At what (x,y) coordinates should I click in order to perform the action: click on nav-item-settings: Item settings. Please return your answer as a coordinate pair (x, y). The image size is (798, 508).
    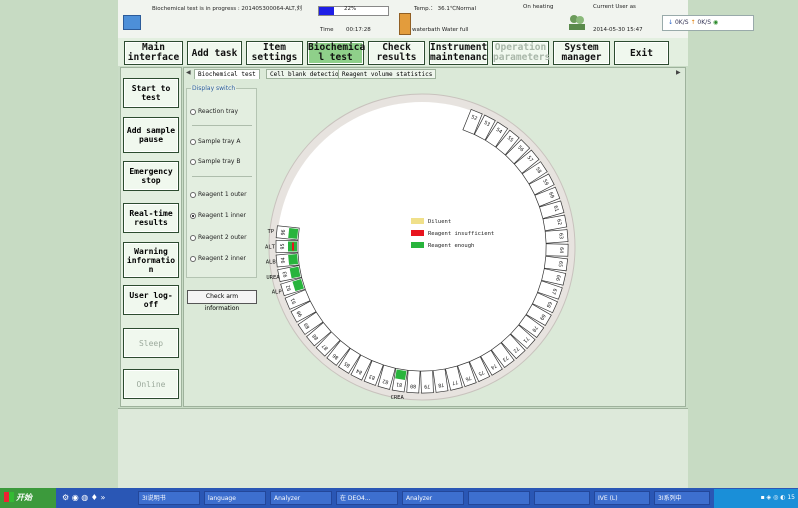
    Looking at the image, I should click on (274, 53).